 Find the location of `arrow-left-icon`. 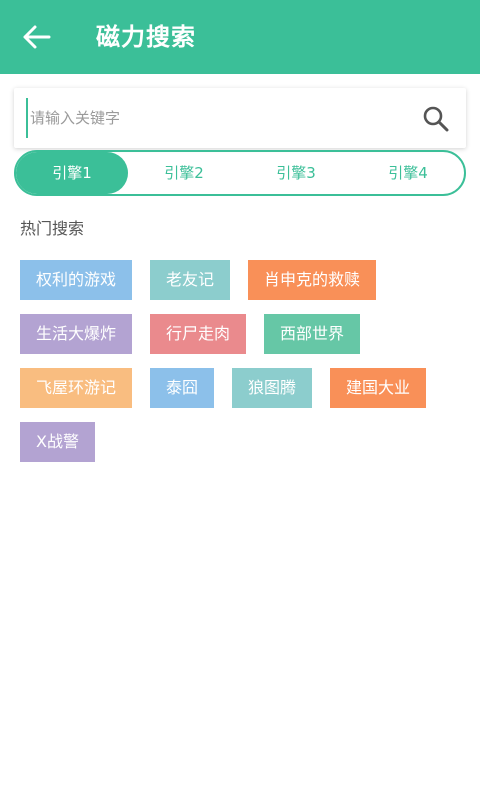

arrow-left-icon is located at coordinates (37, 37).